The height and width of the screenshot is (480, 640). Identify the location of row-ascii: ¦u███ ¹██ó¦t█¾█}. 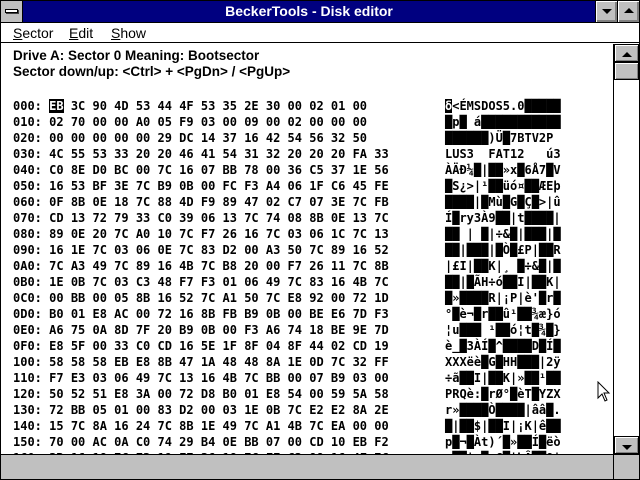
(503, 330).